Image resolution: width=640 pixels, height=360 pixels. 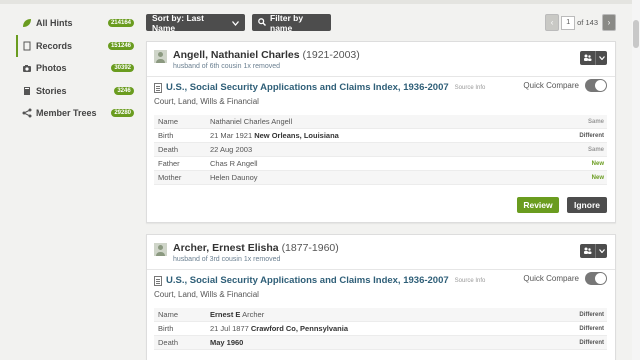 What do you see at coordinates (287, 22) in the screenshot?
I see `filter-label: Filter by name` at bounding box center [287, 22].